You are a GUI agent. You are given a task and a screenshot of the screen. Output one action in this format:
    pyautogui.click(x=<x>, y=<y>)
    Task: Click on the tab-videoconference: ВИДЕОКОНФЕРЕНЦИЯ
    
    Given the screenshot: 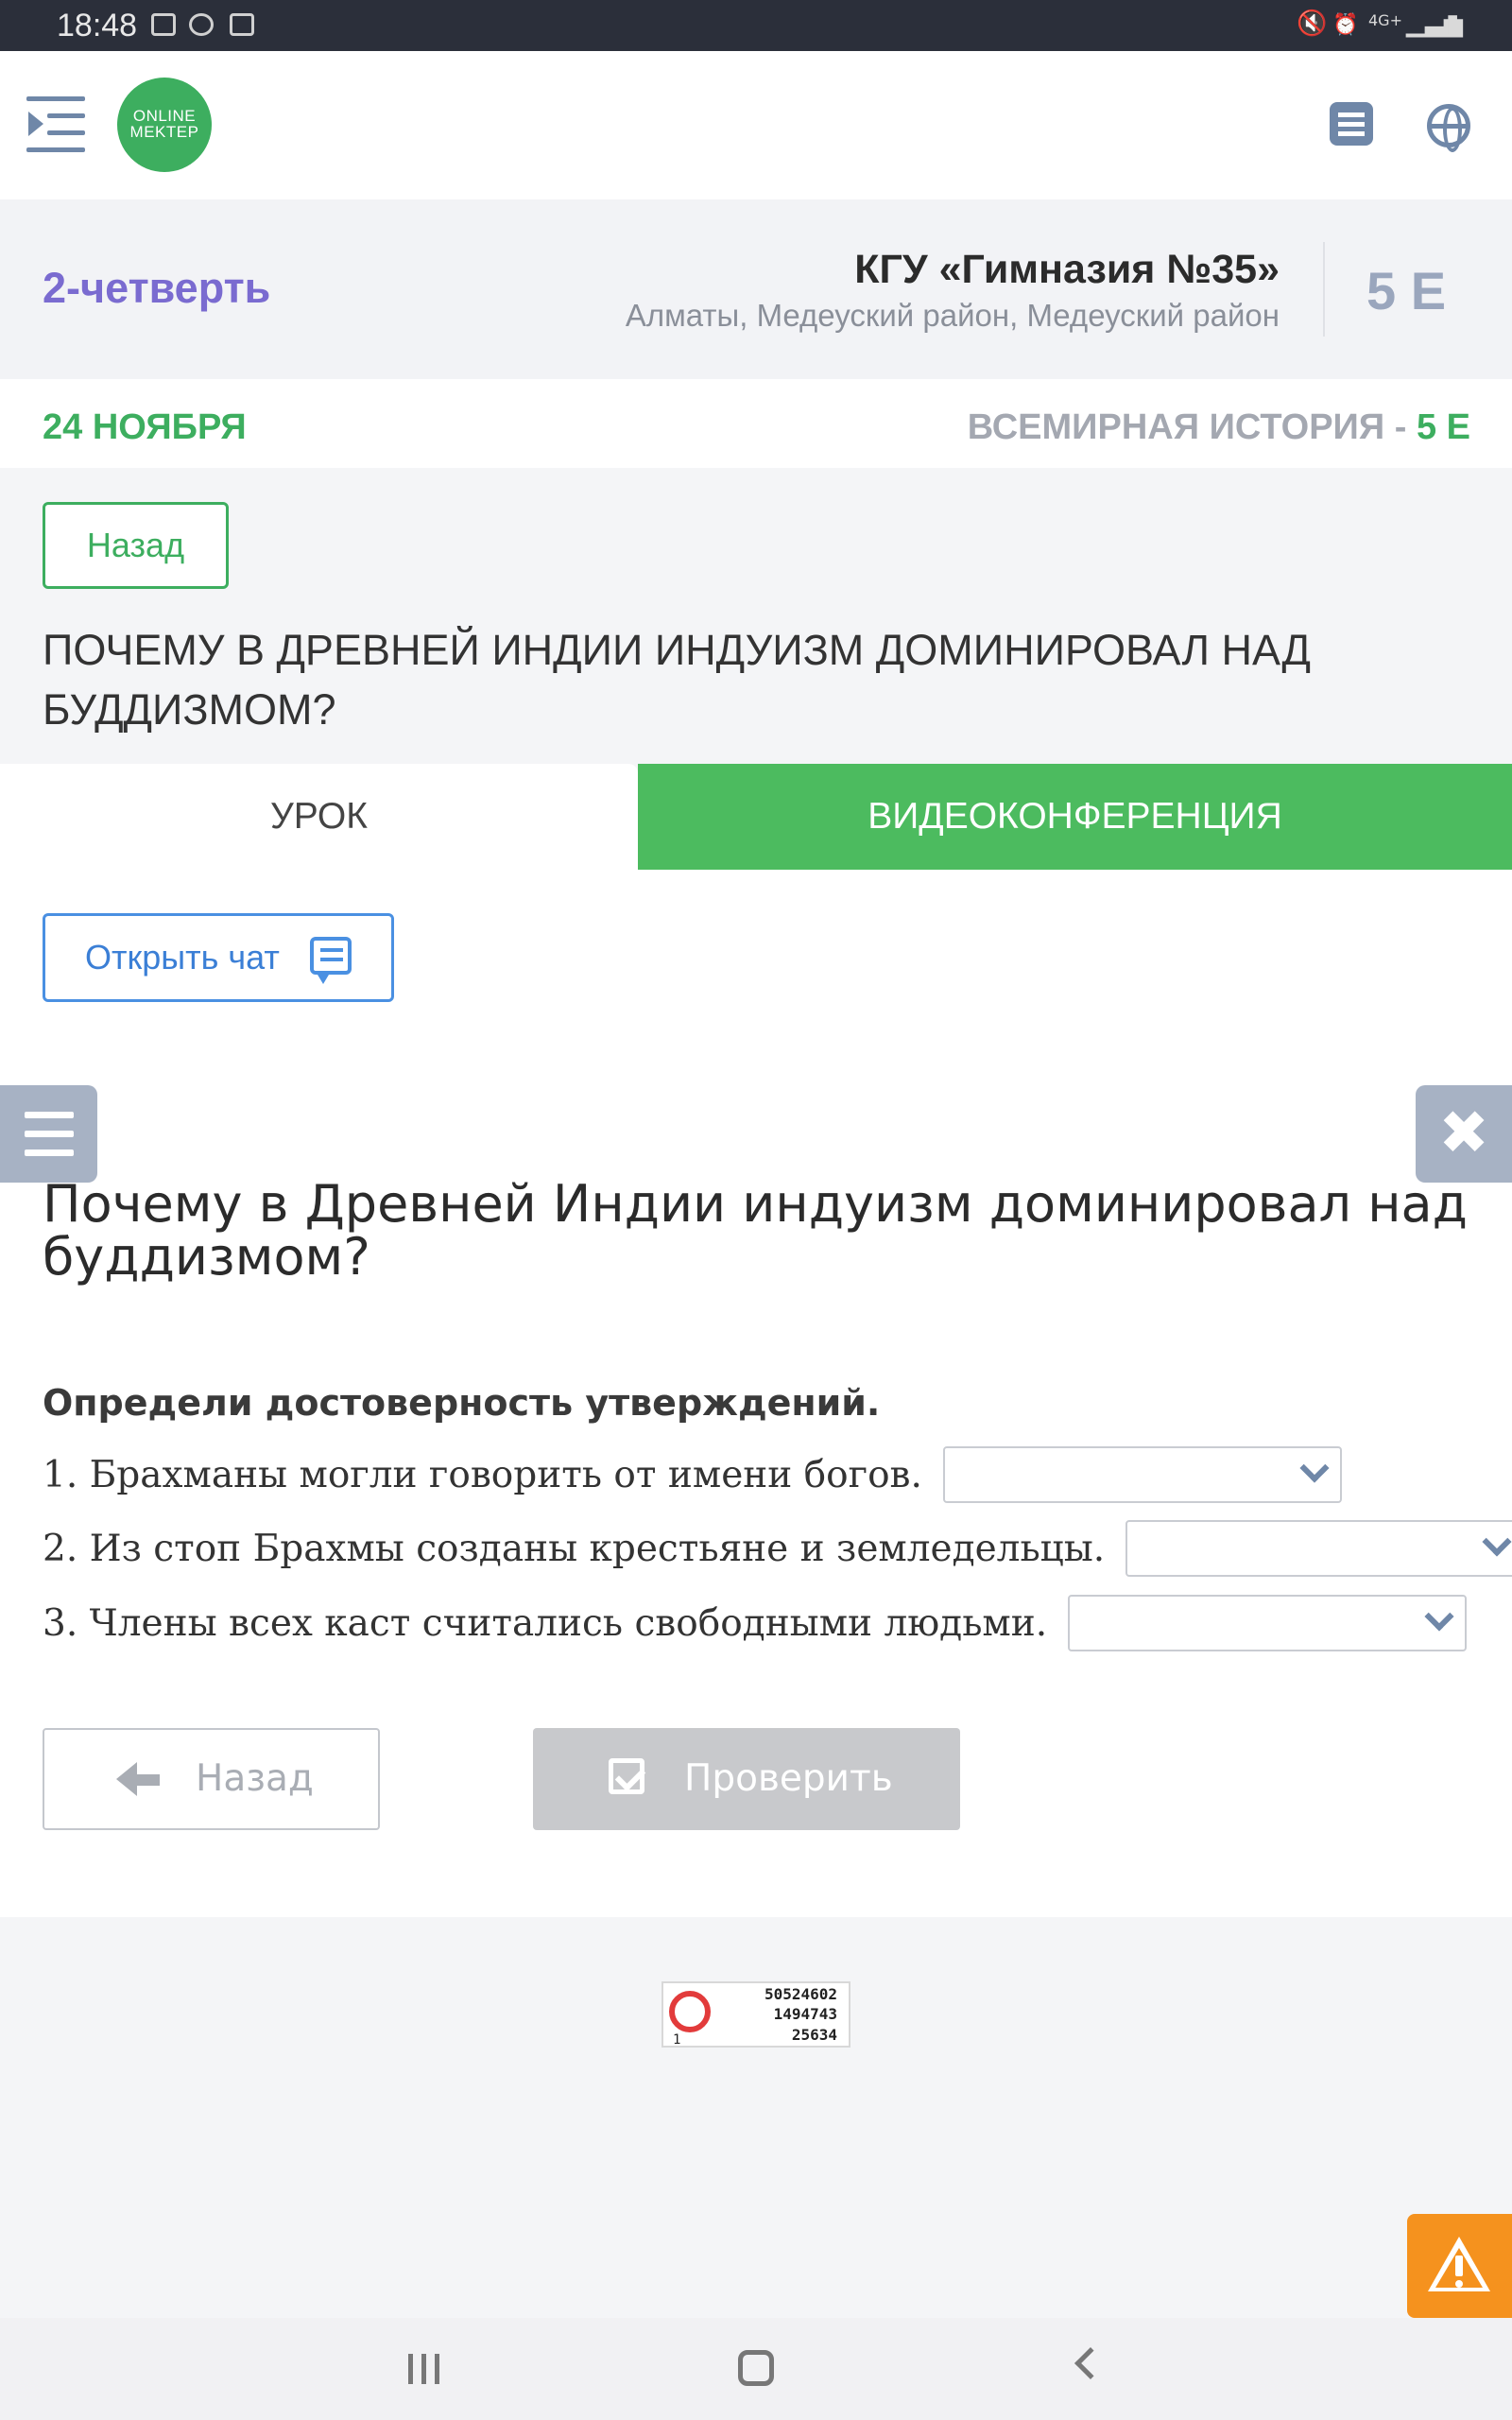 What is the action you would take?
    pyautogui.click(x=1075, y=817)
    